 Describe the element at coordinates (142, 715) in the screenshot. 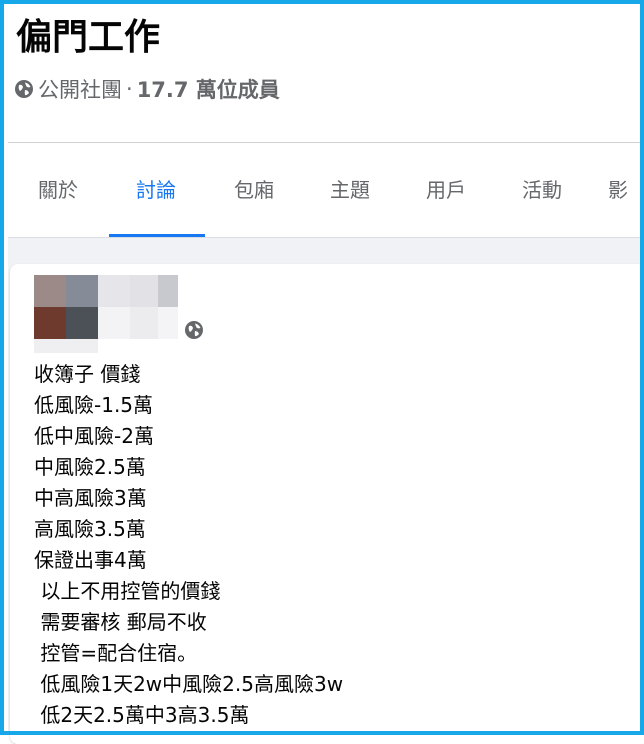

I see `post-line: 低2天2.5萬中3高3.5萬` at that location.